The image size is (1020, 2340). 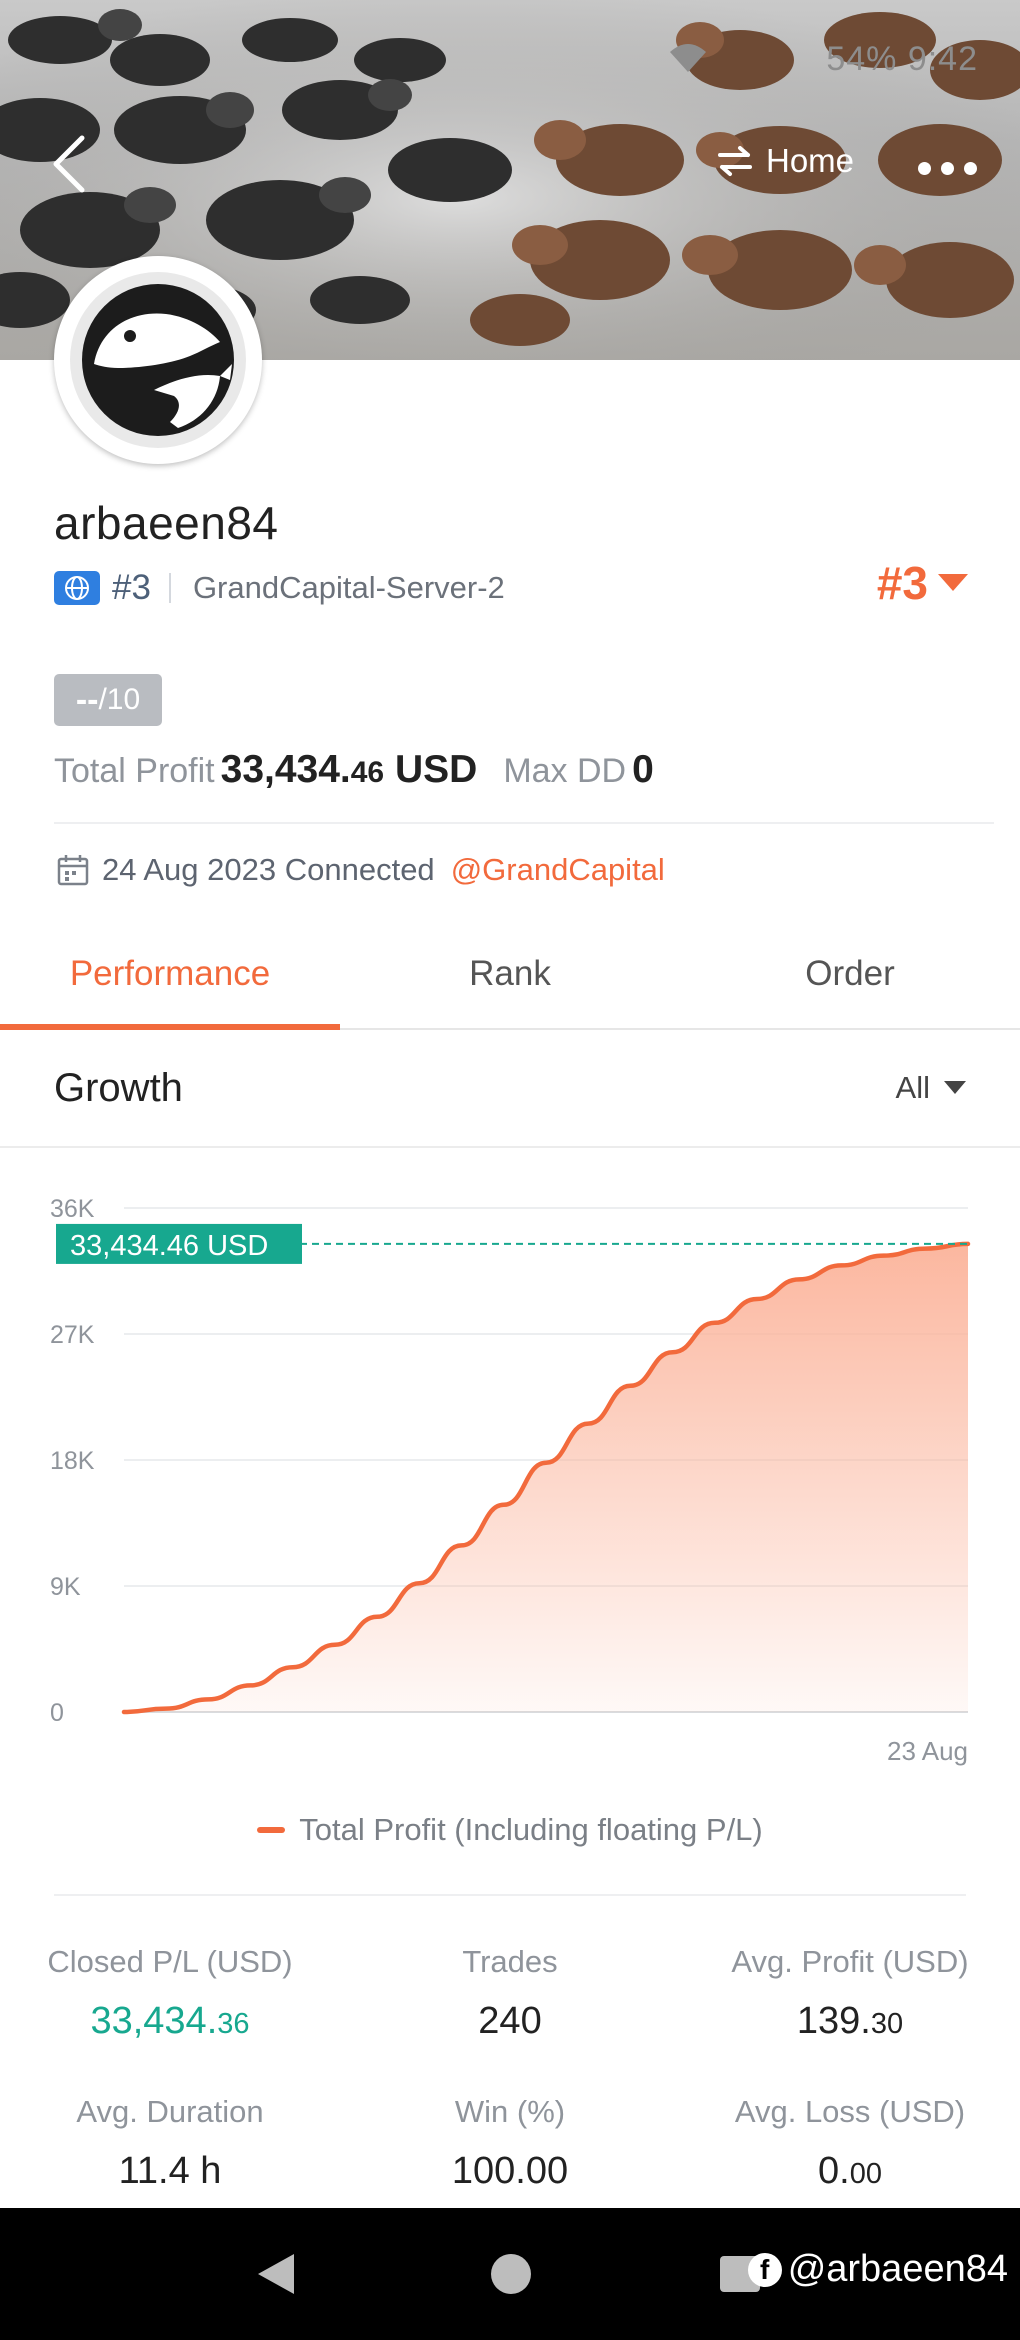 What do you see at coordinates (531, 1829) in the screenshot?
I see `legend-label: Total Profit (Including floating P/L)` at bounding box center [531, 1829].